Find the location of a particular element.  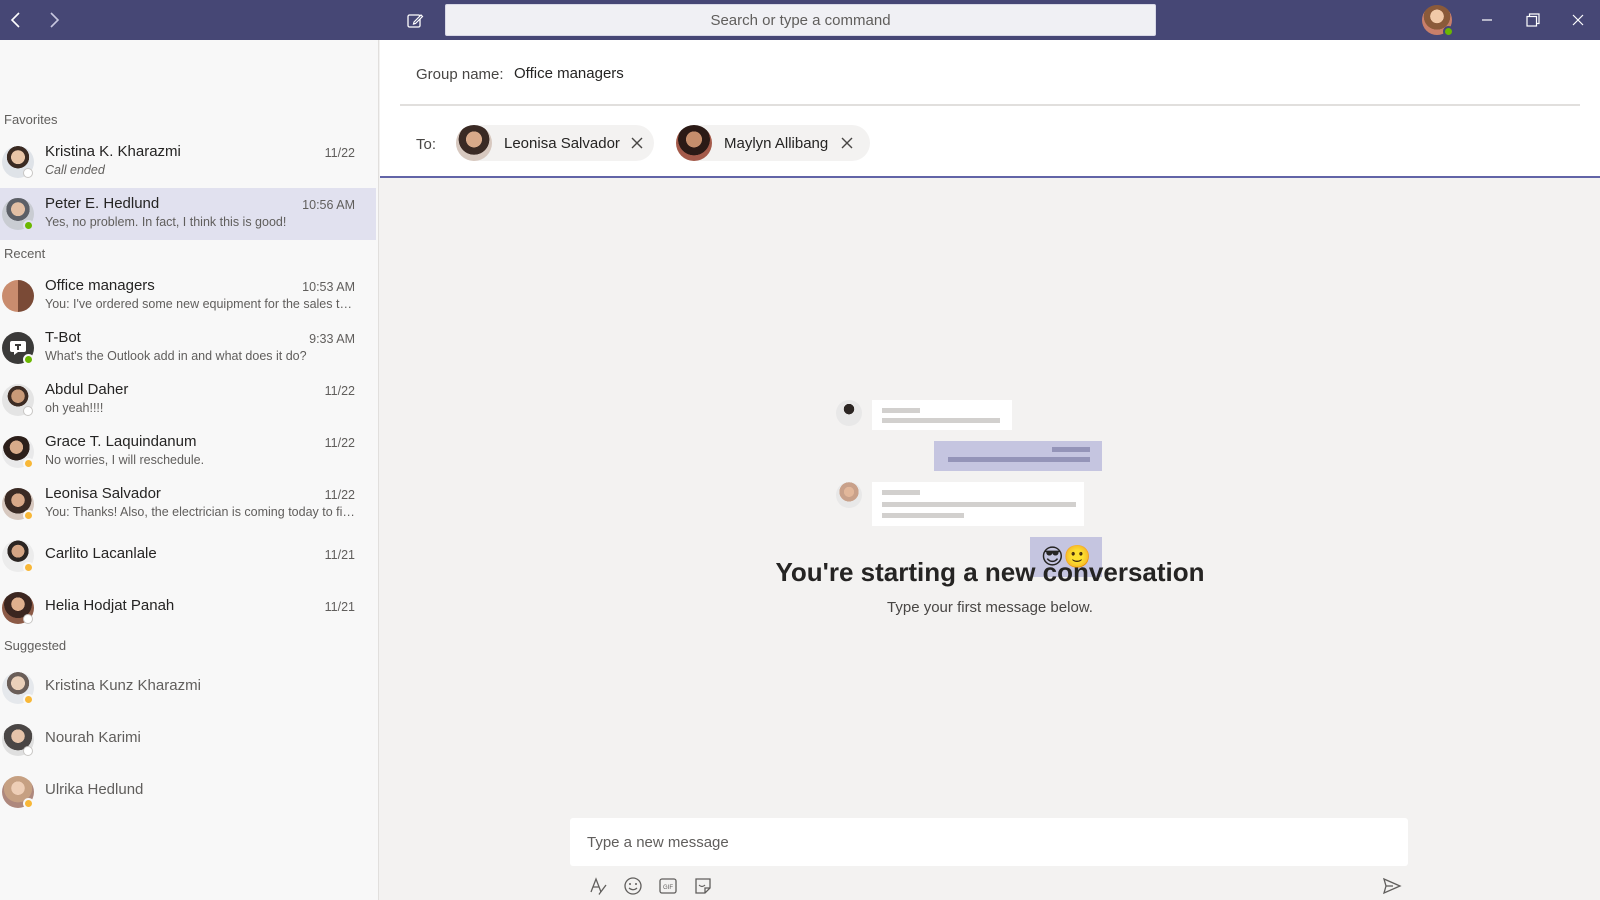

contact-name: Office managers is located at coordinates (100, 285).